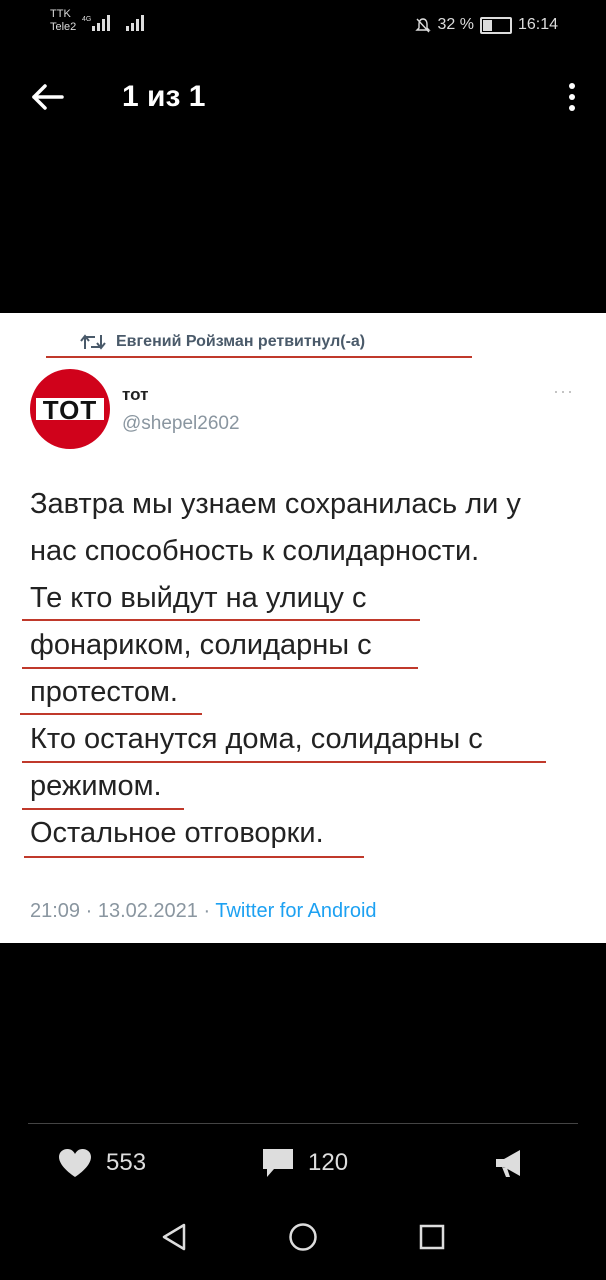  What do you see at coordinates (423, 25) in the screenshot?
I see `bell-muted-icon` at bounding box center [423, 25].